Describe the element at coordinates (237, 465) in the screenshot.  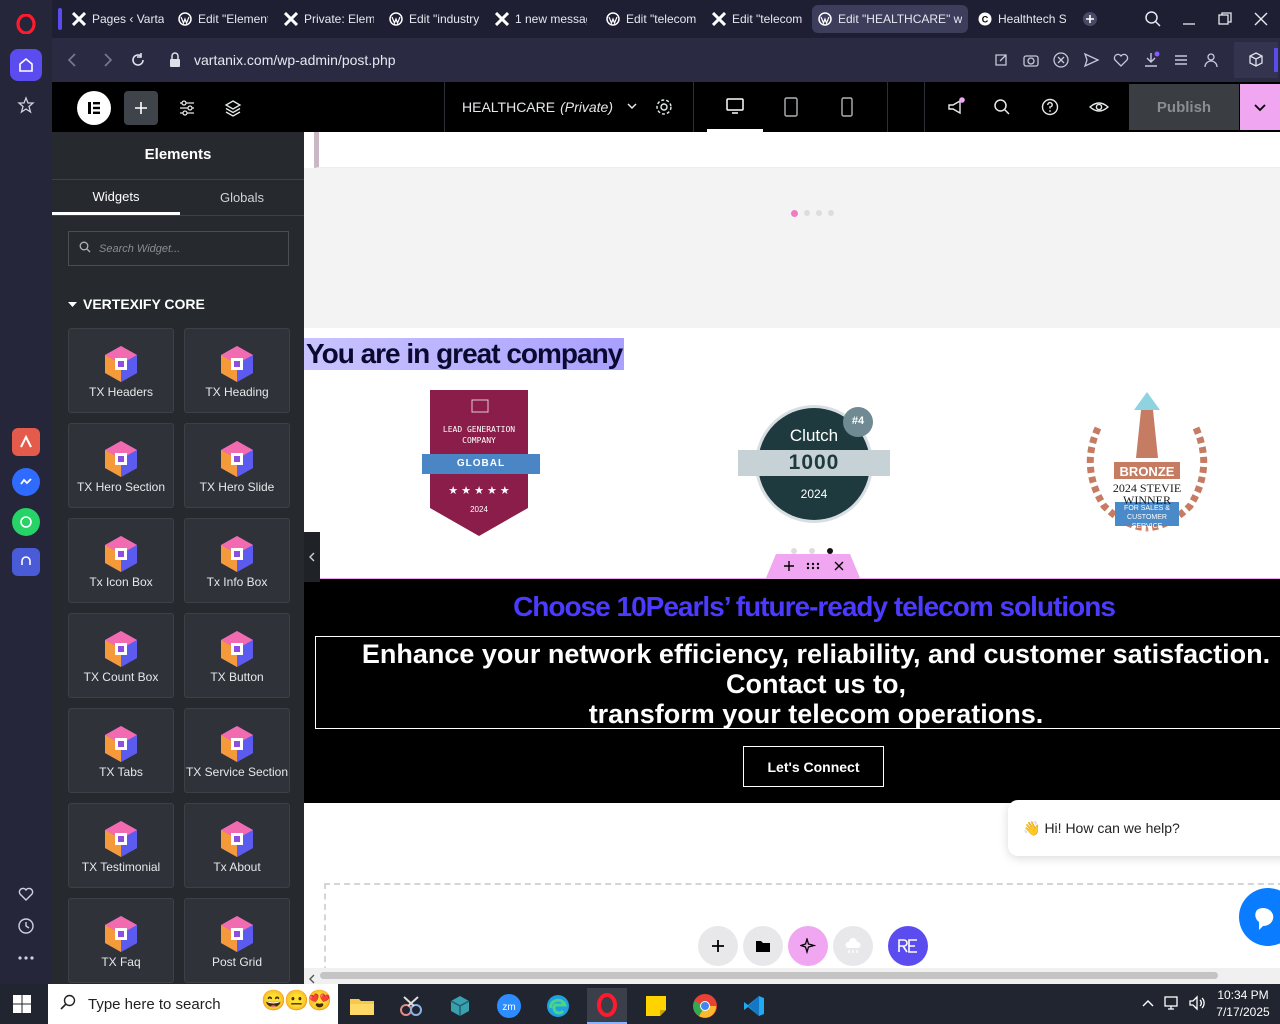
I see `widget-card: TX Hero Slide` at that location.